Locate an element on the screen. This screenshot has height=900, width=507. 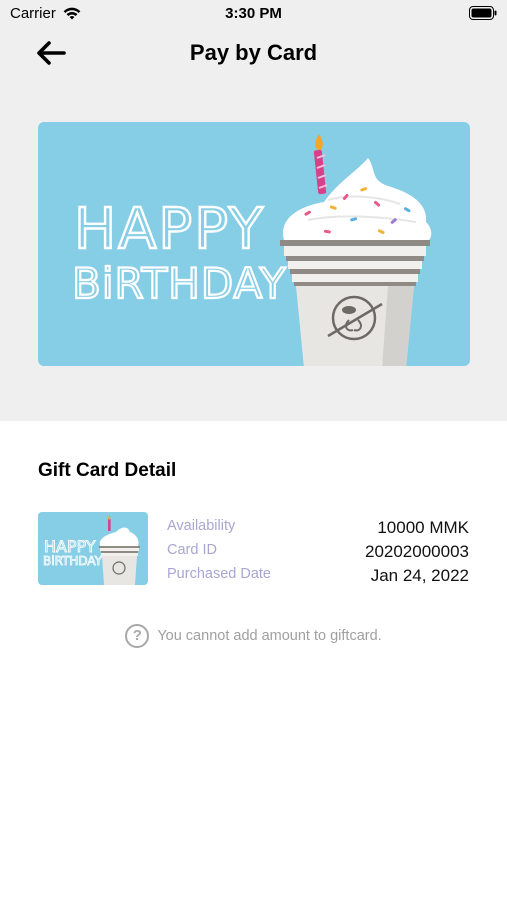
navigation-bar: Pay by Card is located at coordinates (253, 52).